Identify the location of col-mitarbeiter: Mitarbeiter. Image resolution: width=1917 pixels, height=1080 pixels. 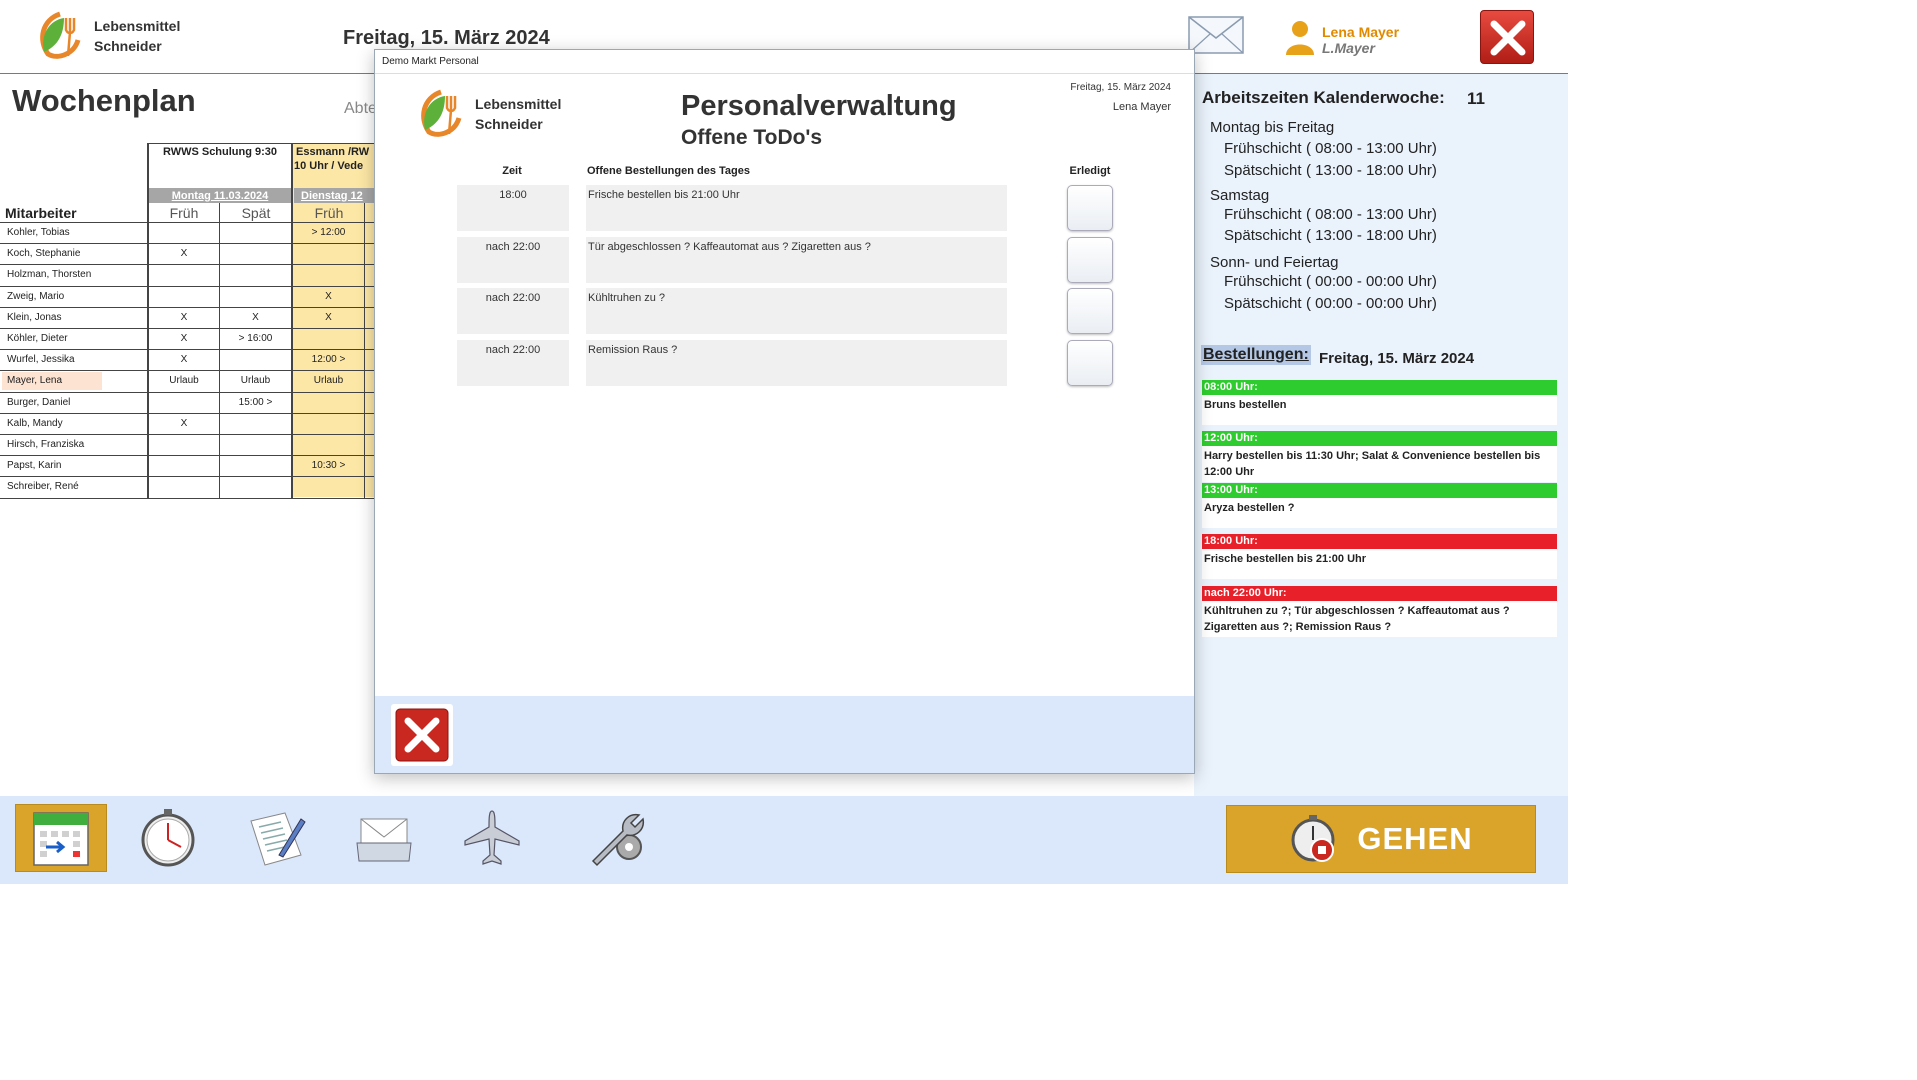
(41, 213).